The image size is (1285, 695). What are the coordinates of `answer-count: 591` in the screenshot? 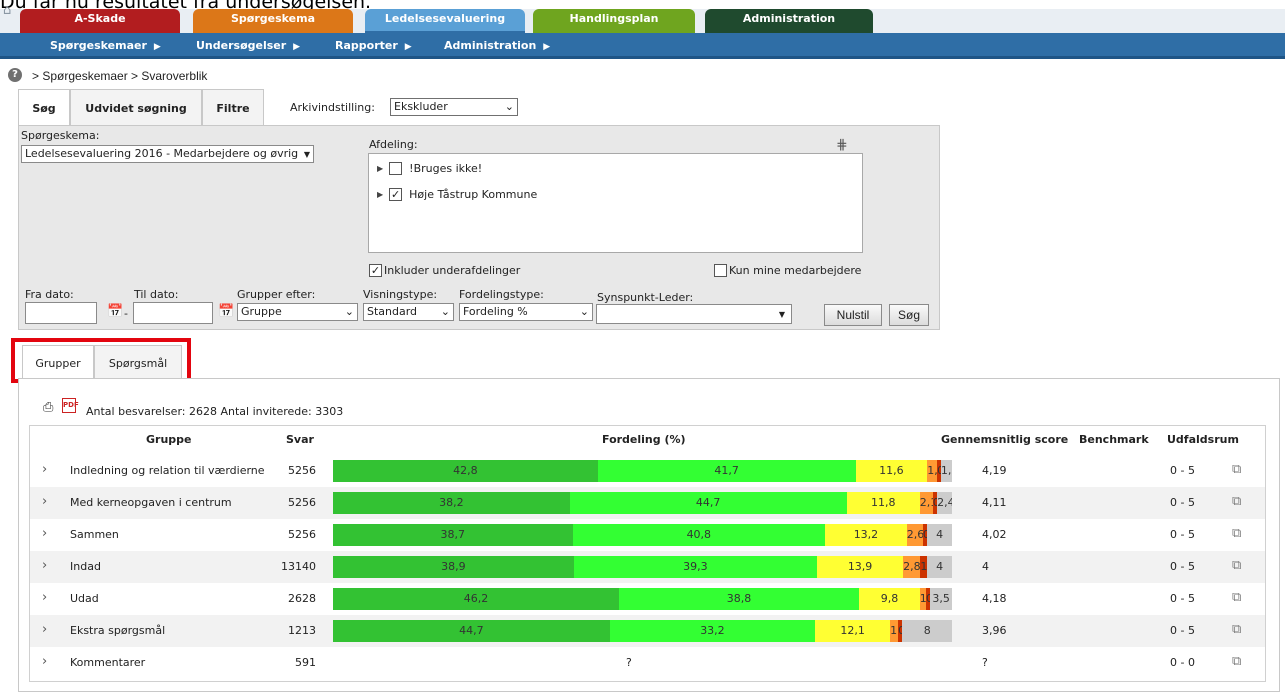 It's located at (305, 662).